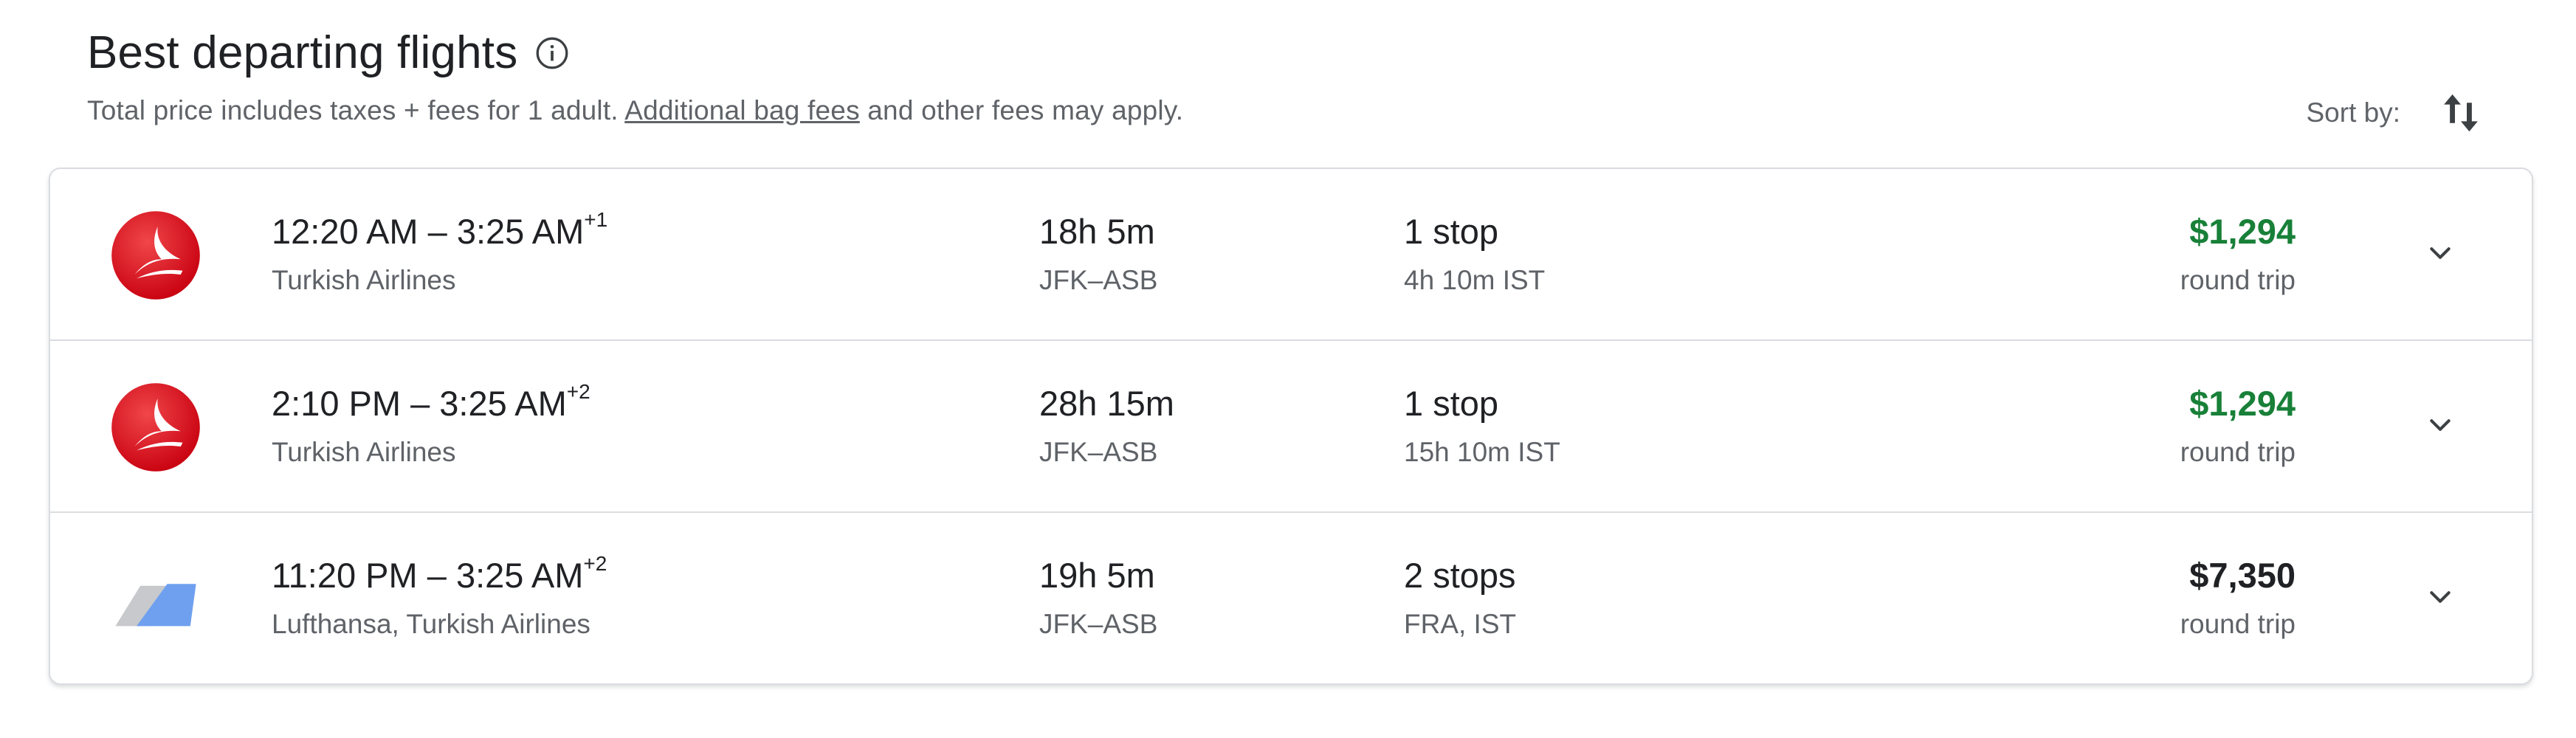 Image resolution: width=2576 pixels, height=738 pixels. Describe the element at coordinates (1460, 575) in the screenshot. I see `stop-count: 2 stops` at that location.